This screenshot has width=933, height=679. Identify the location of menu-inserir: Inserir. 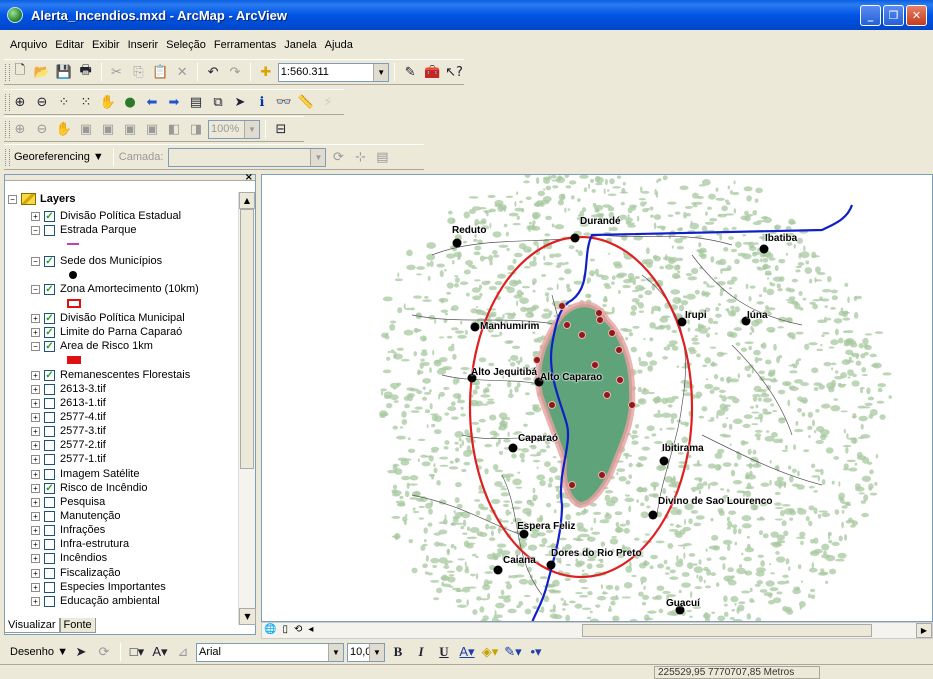
(143, 48).